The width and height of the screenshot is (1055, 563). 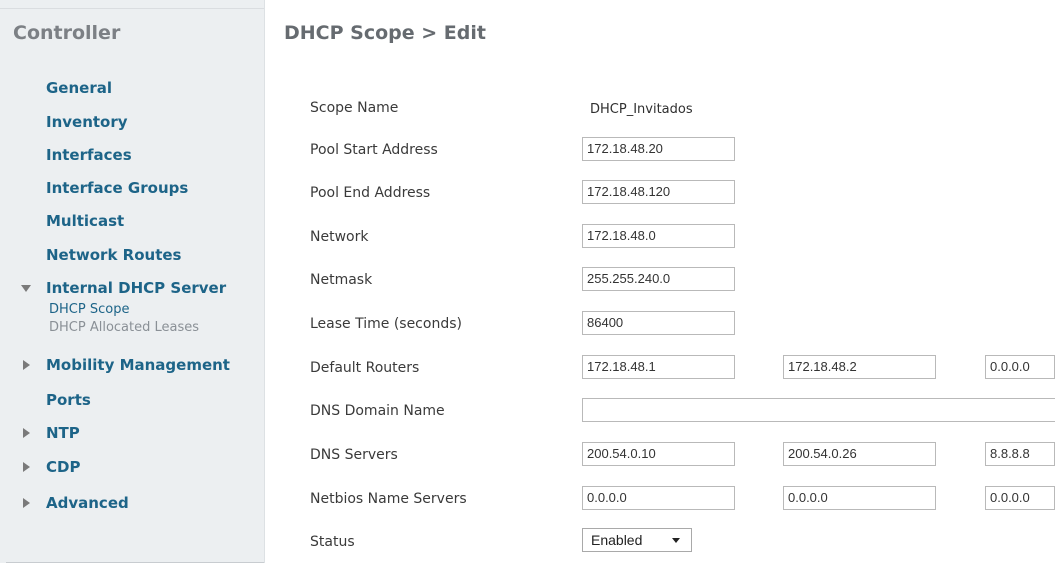 I want to click on sidebar-item-ports: Ports, so click(x=68, y=400).